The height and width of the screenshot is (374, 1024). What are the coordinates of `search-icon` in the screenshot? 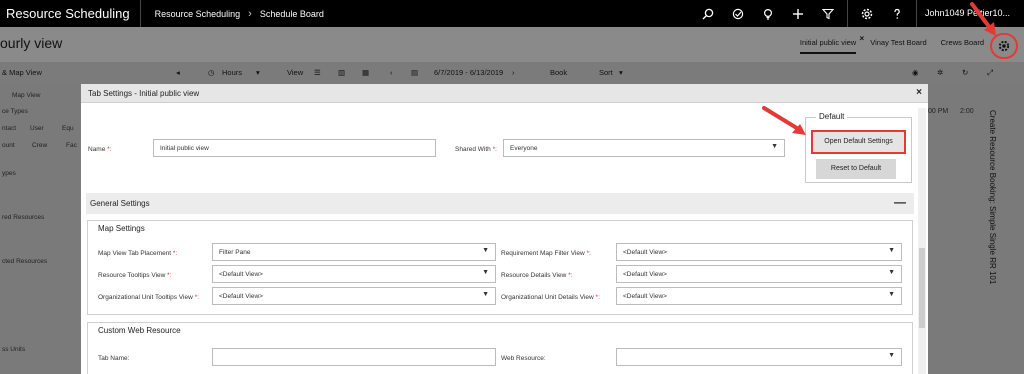 It's located at (708, 13).